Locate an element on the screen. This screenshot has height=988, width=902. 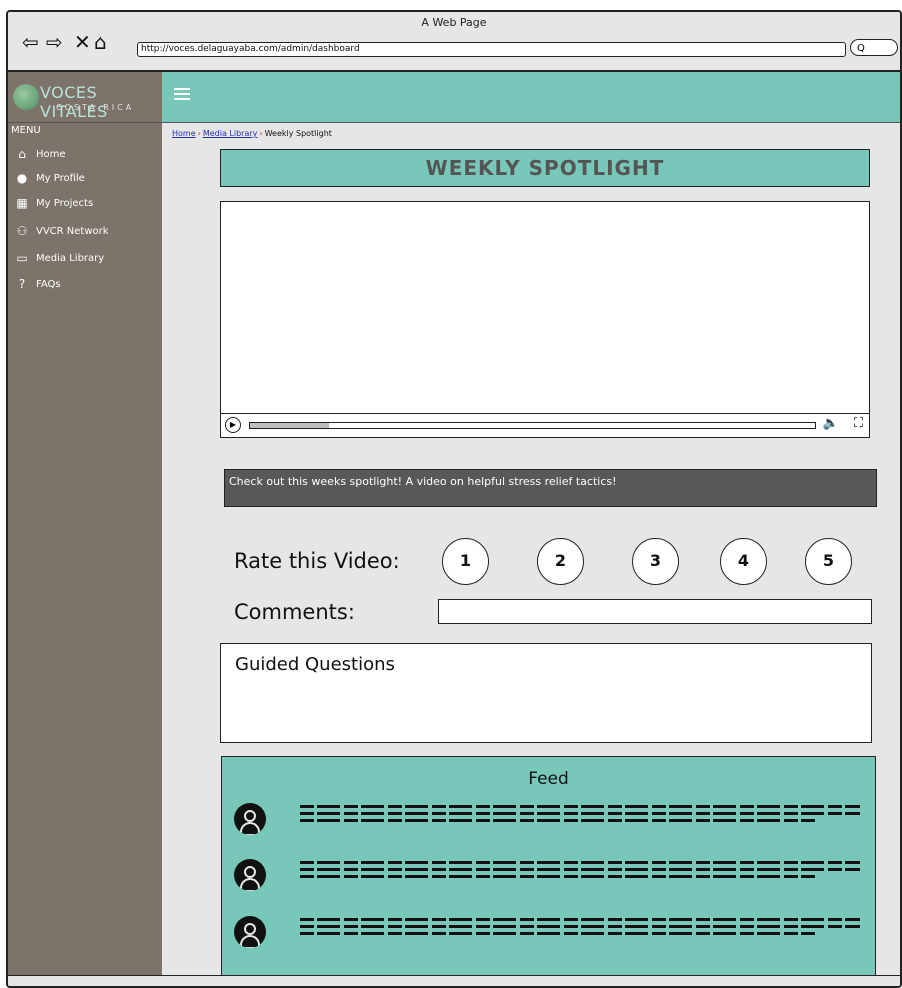
back-arrow-icon: ⇦ is located at coordinates (30, 42).